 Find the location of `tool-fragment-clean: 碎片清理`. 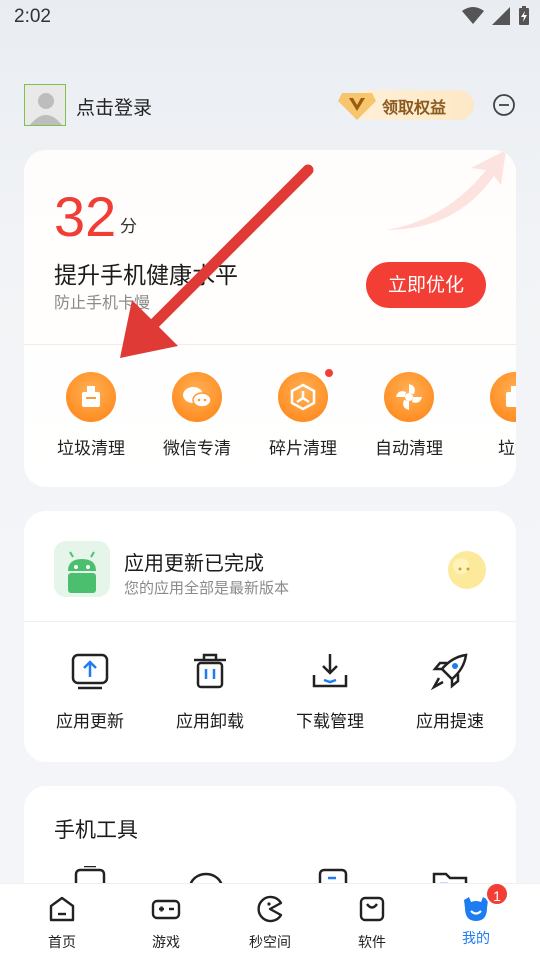

tool-fragment-clean: 碎片清理 is located at coordinates (303, 413).